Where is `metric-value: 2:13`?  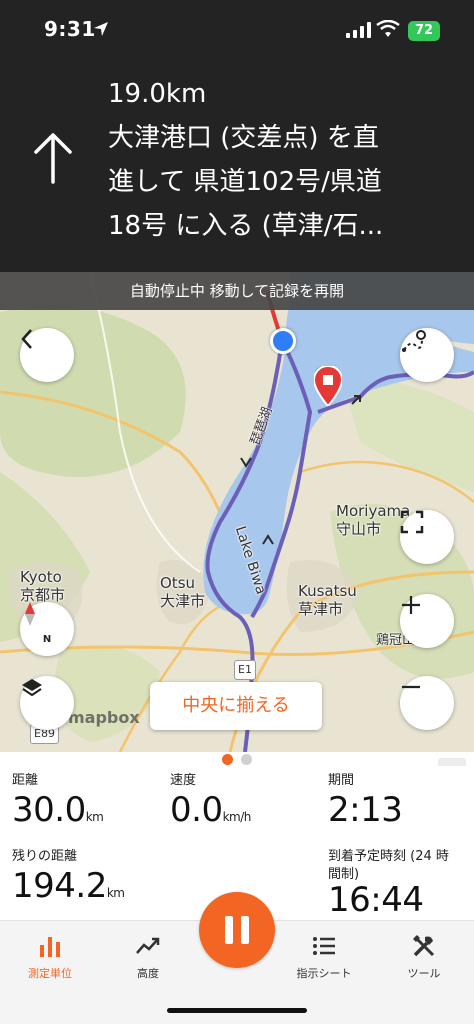 metric-value: 2:13 is located at coordinates (365, 810).